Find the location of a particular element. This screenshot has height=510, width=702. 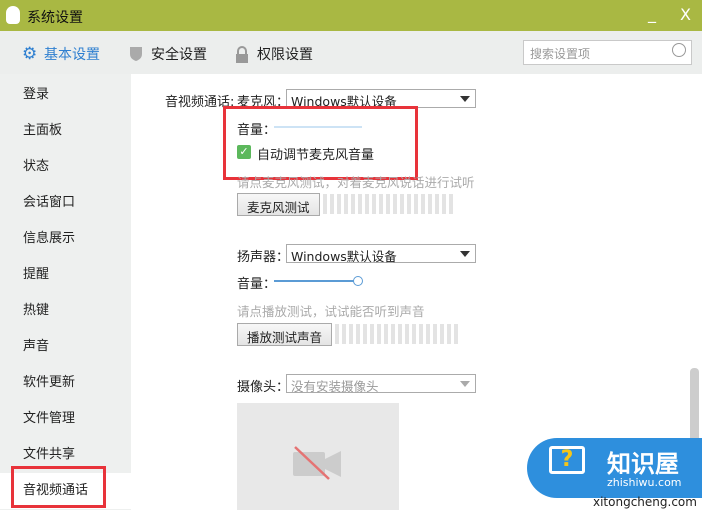

sidebar-item-info-display: 信息展示 is located at coordinates (65, 239).